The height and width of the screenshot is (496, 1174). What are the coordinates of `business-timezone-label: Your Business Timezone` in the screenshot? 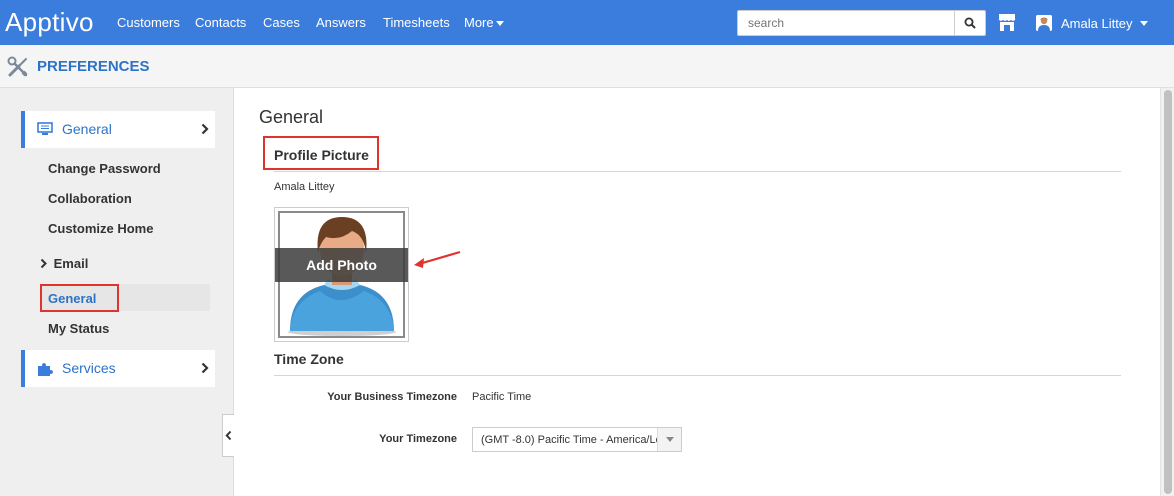 It's located at (392, 397).